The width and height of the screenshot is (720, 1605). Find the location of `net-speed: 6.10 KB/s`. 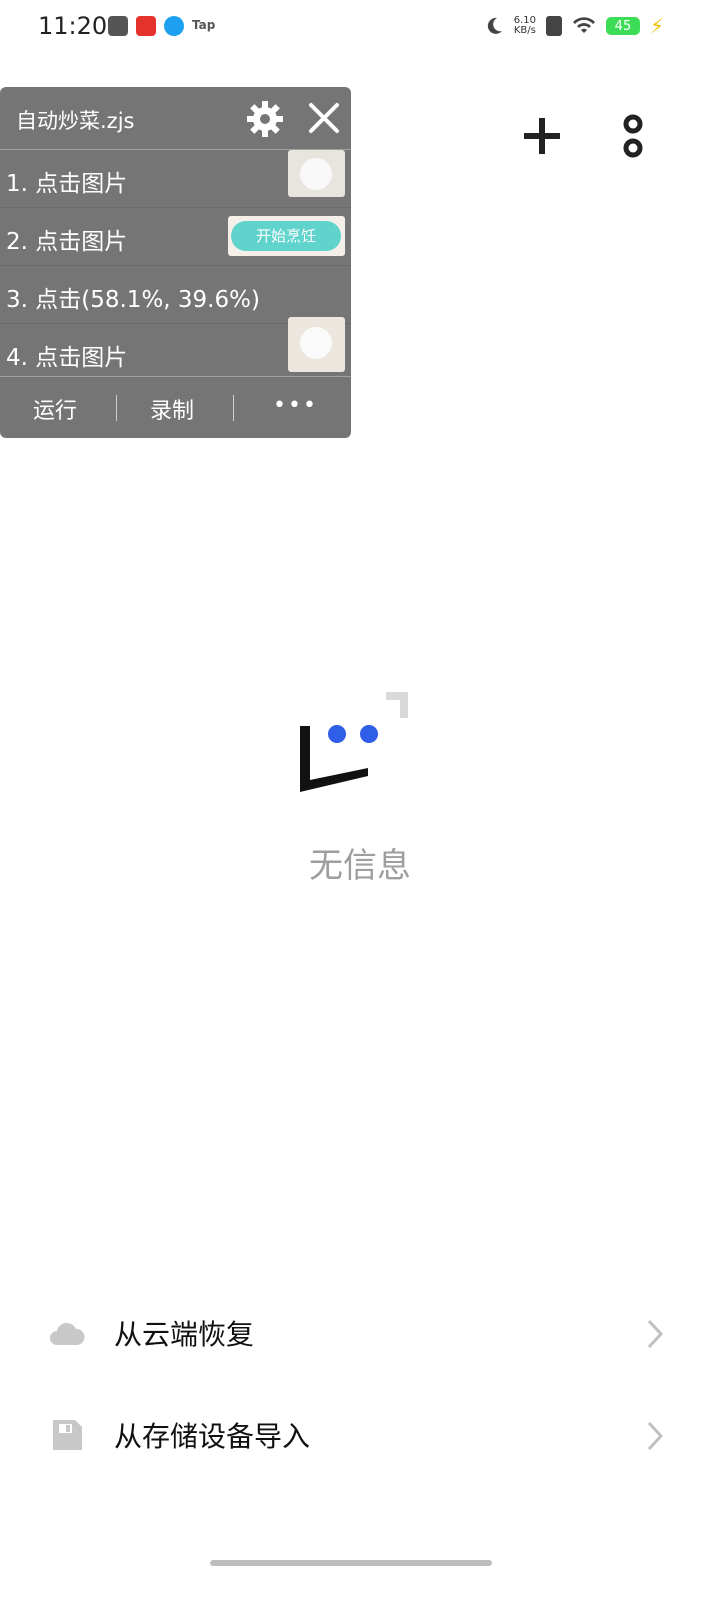

net-speed: 6.10 KB/s is located at coordinates (525, 26).